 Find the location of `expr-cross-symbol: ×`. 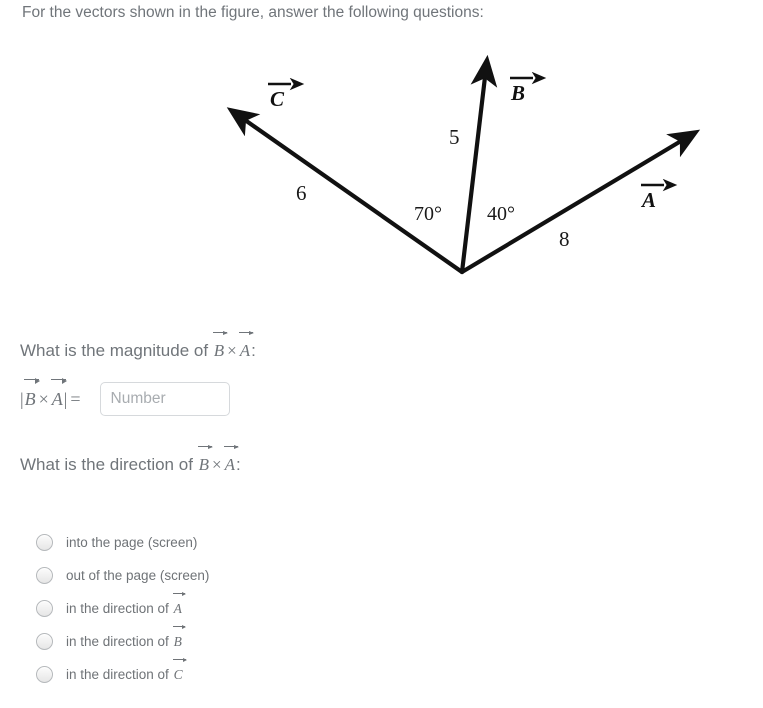

expr-cross-symbol: × is located at coordinates (43, 398).